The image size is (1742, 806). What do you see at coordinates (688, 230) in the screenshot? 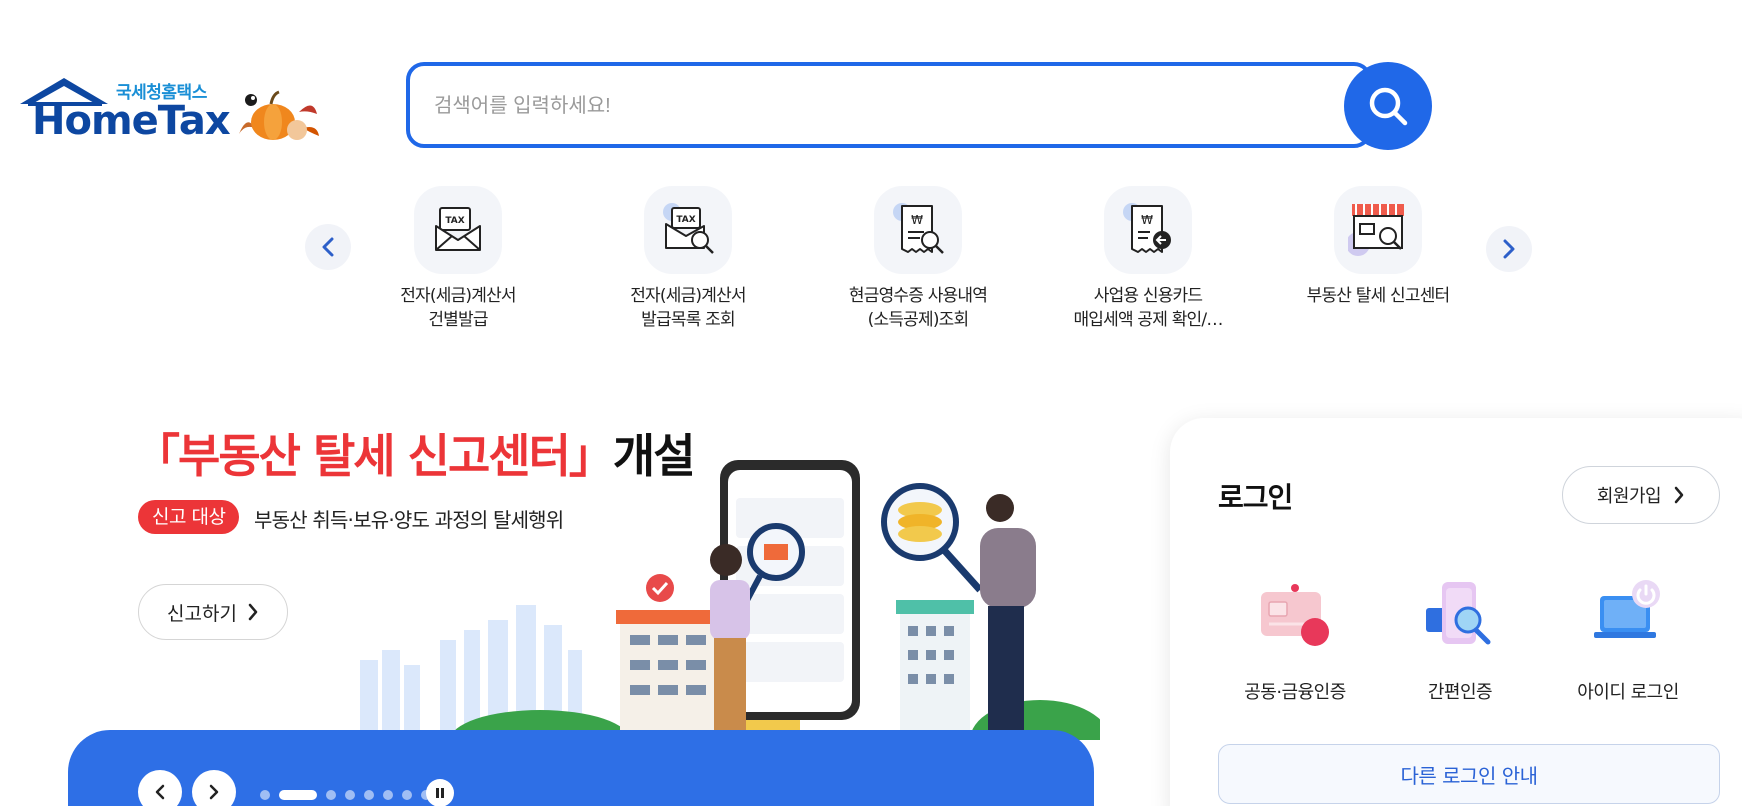
I see `tax-envelope-search-icon: TAX` at bounding box center [688, 230].